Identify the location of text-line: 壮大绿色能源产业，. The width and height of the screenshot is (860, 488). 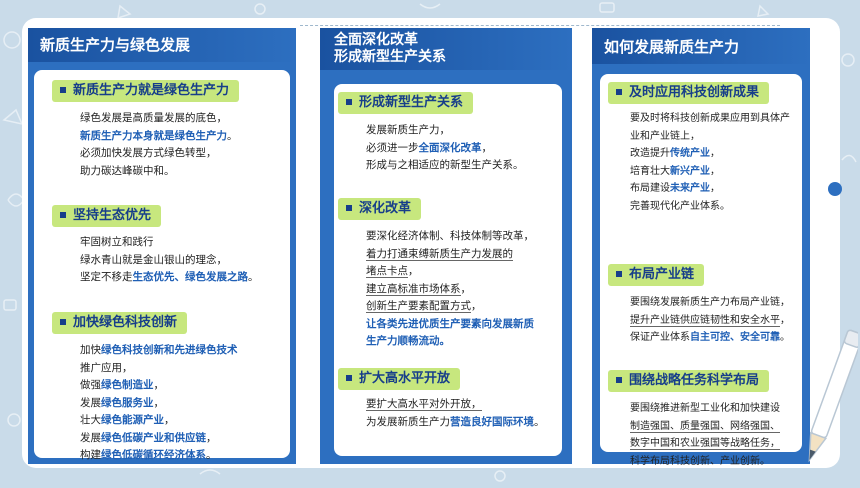
(159, 421).